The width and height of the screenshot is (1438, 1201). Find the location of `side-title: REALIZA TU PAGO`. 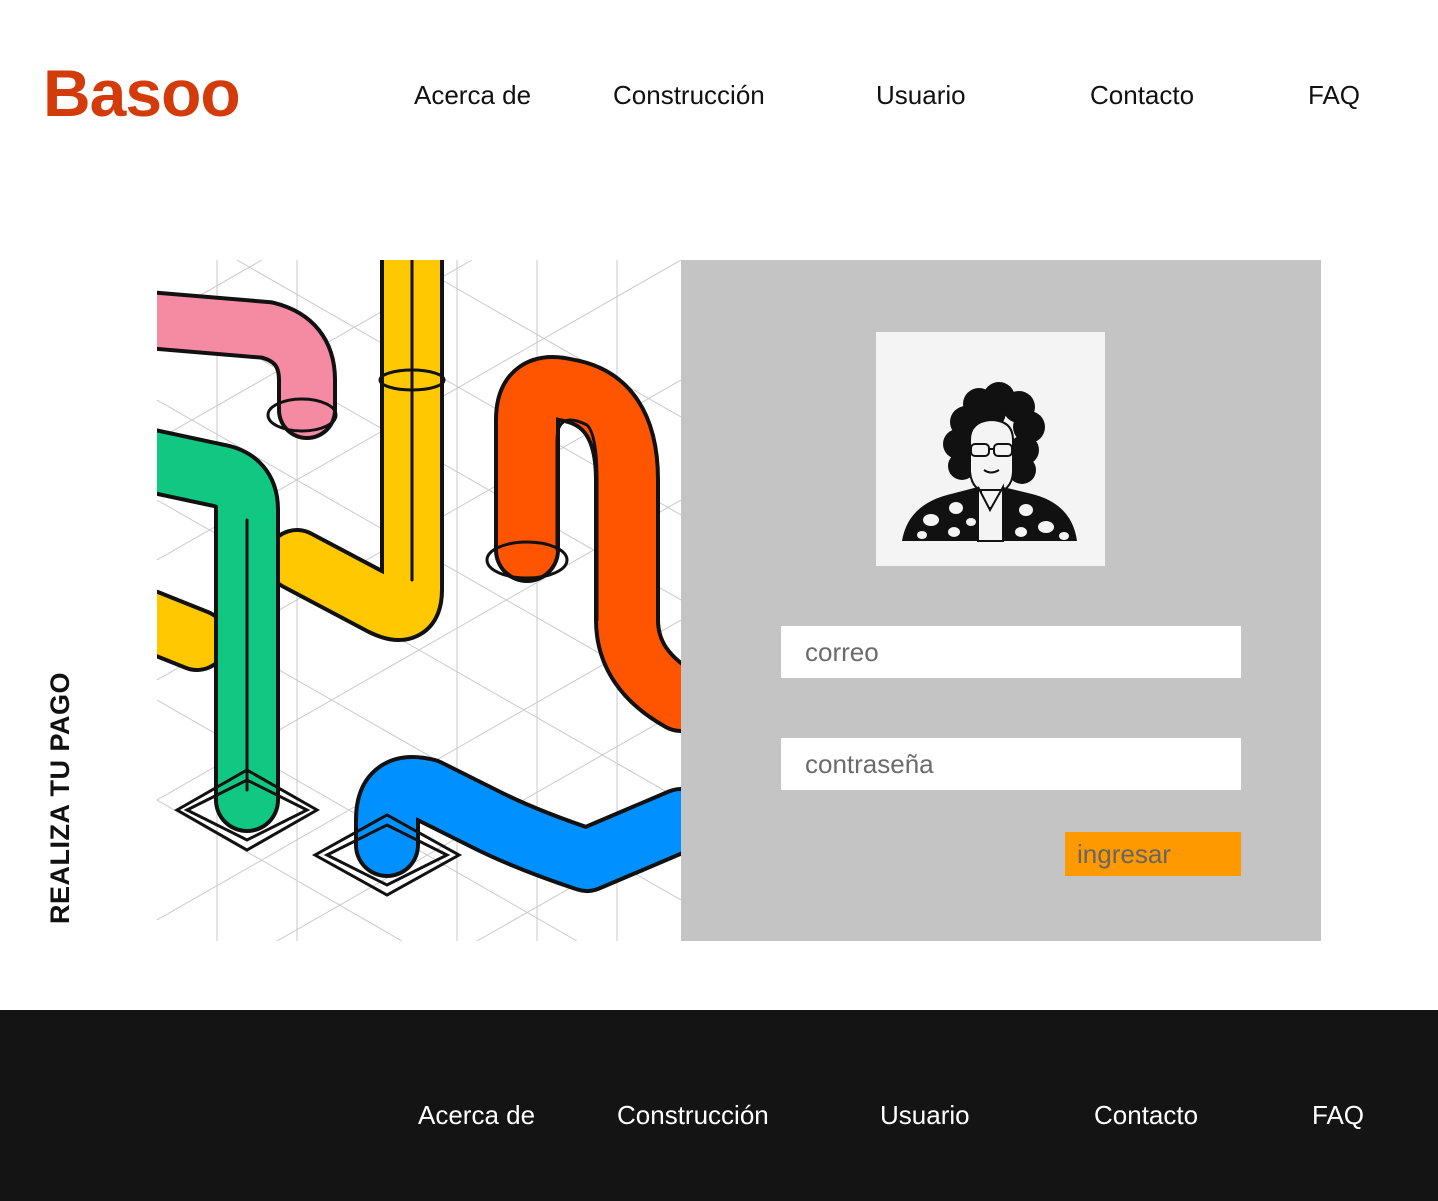

side-title: REALIZA TU PAGO is located at coordinates (60, 798).